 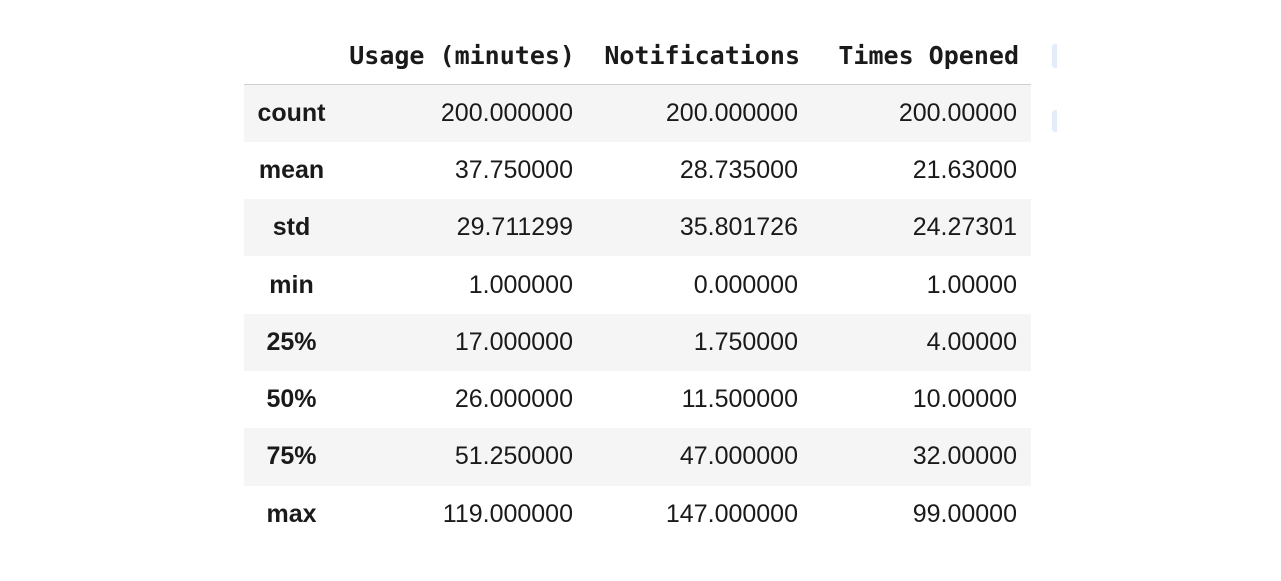 I want to click on table-cell: 28.735000, so click(x=738, y=169).